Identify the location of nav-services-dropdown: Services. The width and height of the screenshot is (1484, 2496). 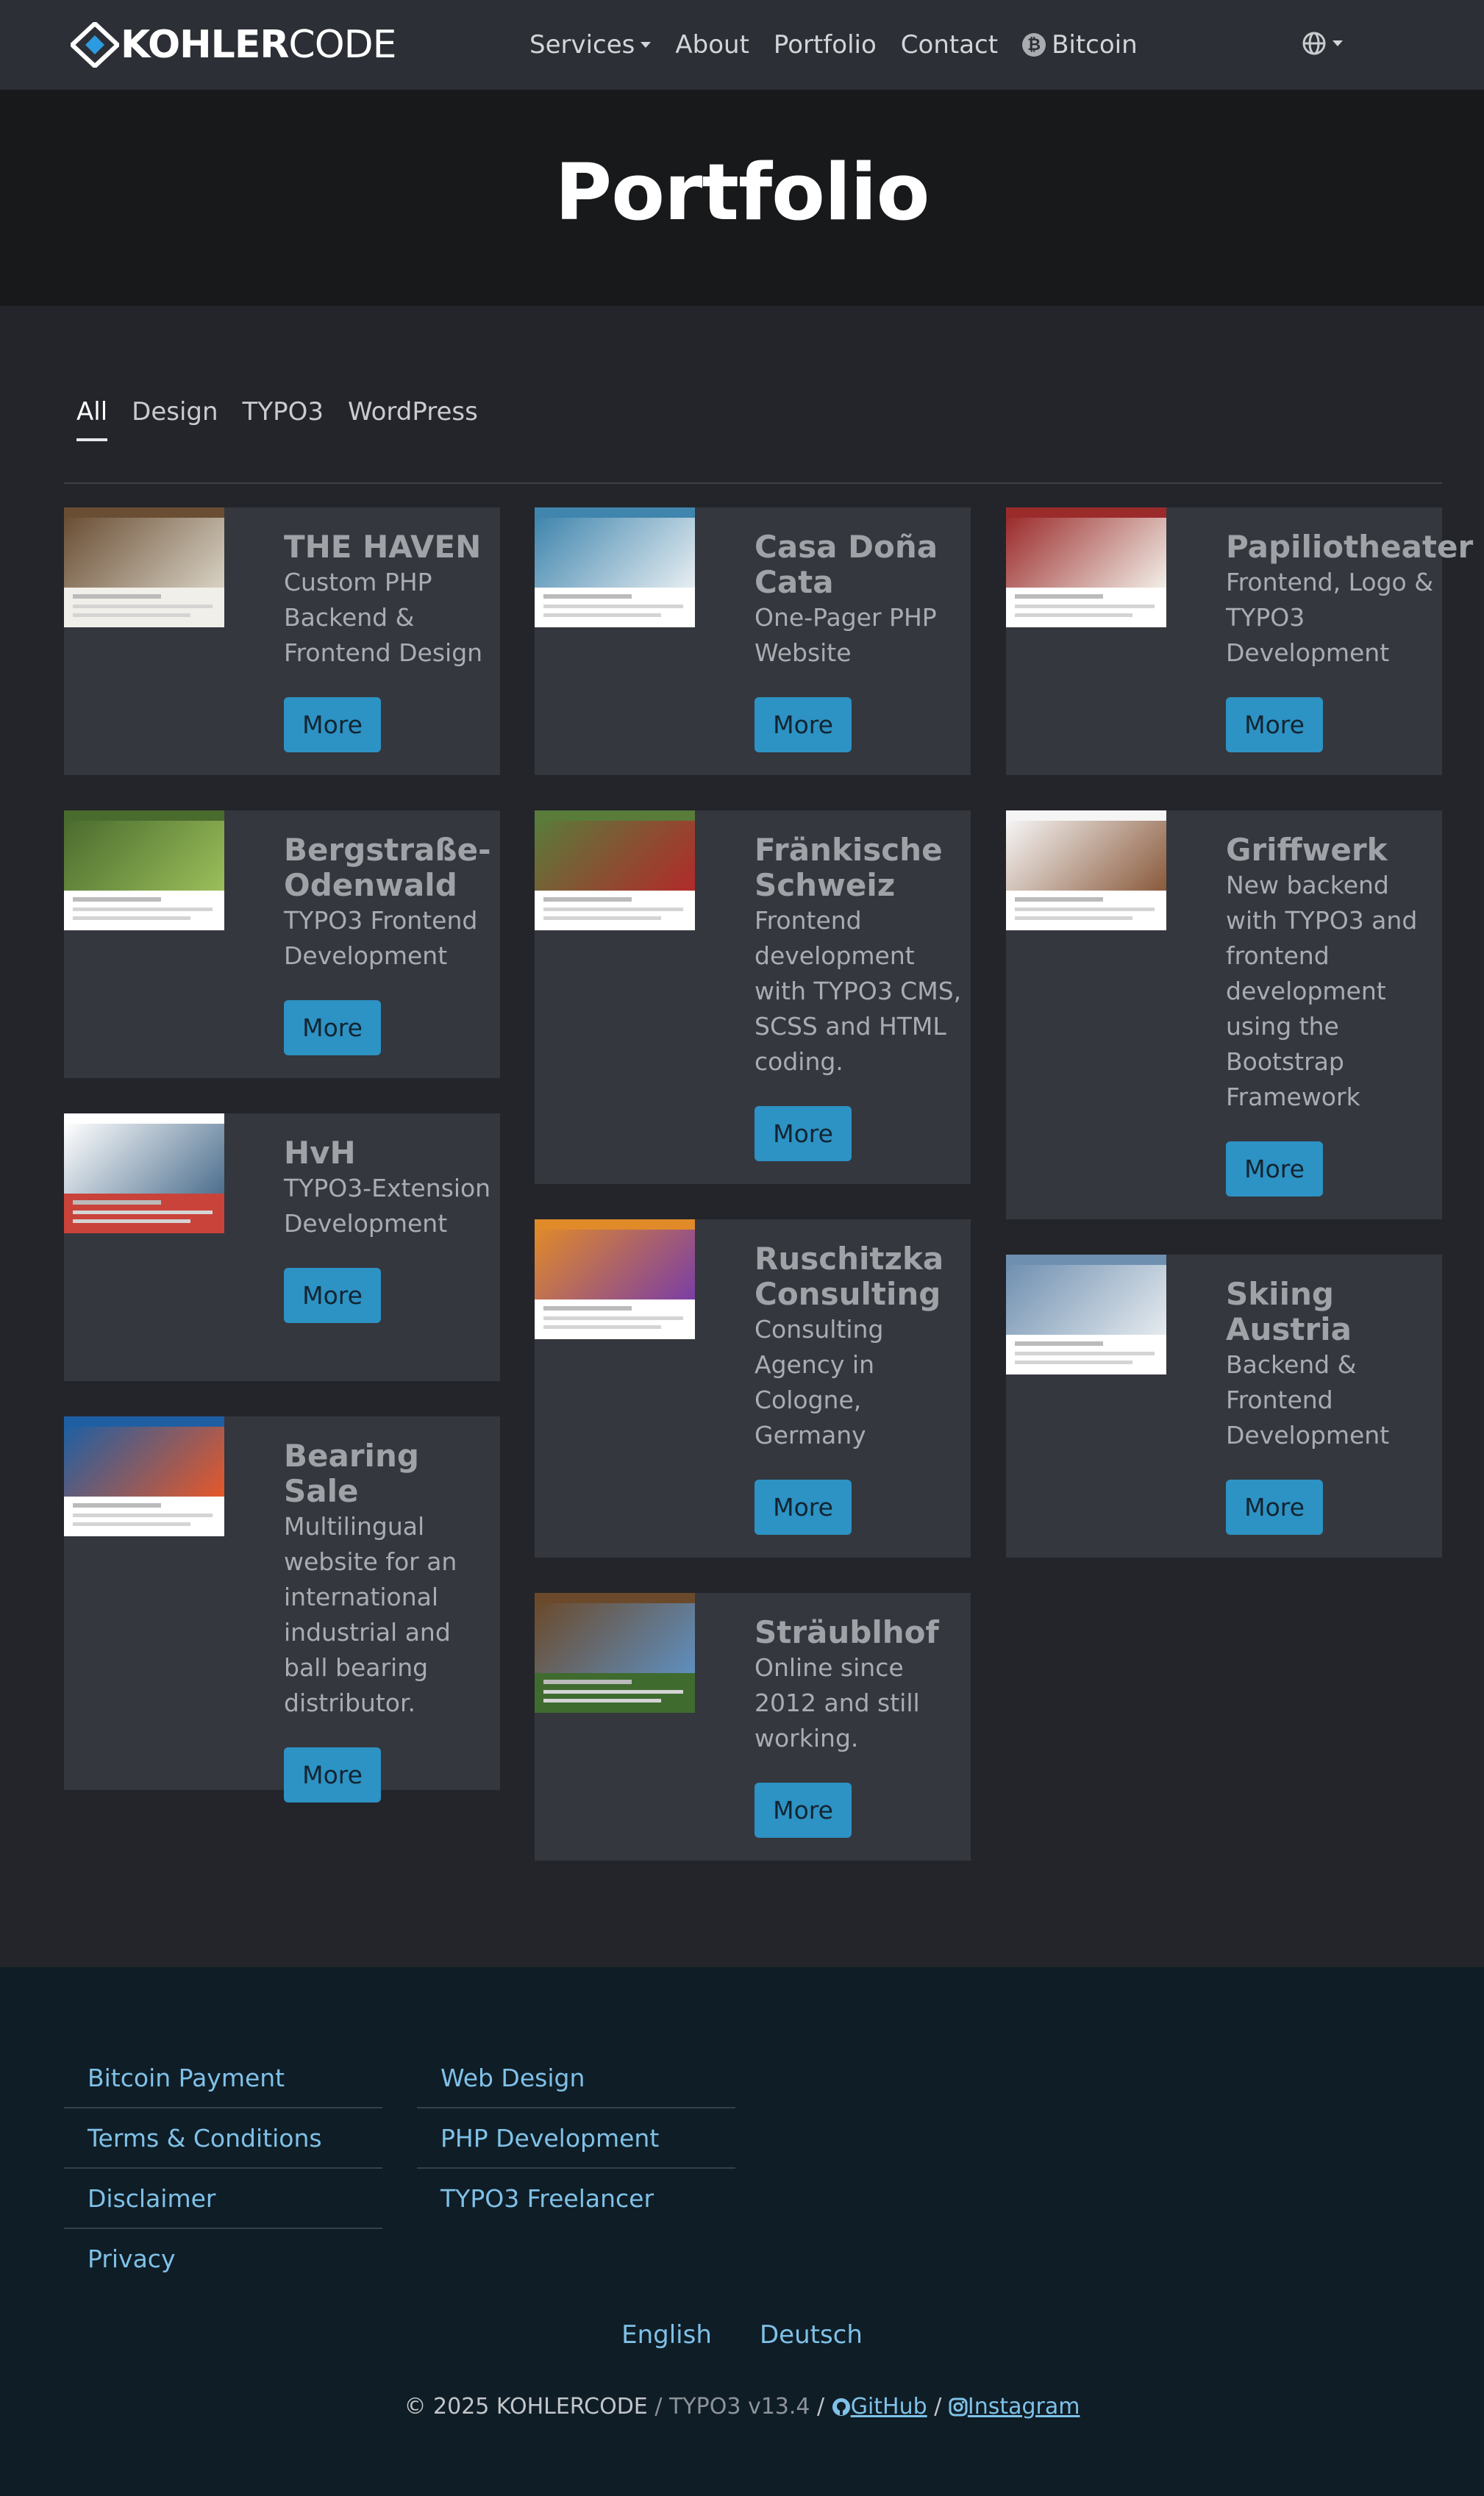
(590, 45).